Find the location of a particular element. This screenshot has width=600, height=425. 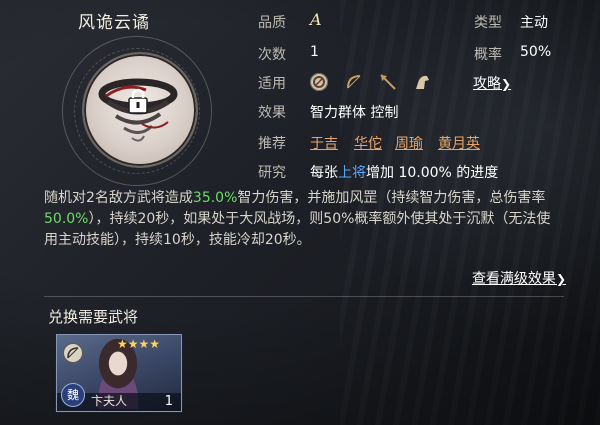

effect-label: 效果 is located at coordinates (272, 113).